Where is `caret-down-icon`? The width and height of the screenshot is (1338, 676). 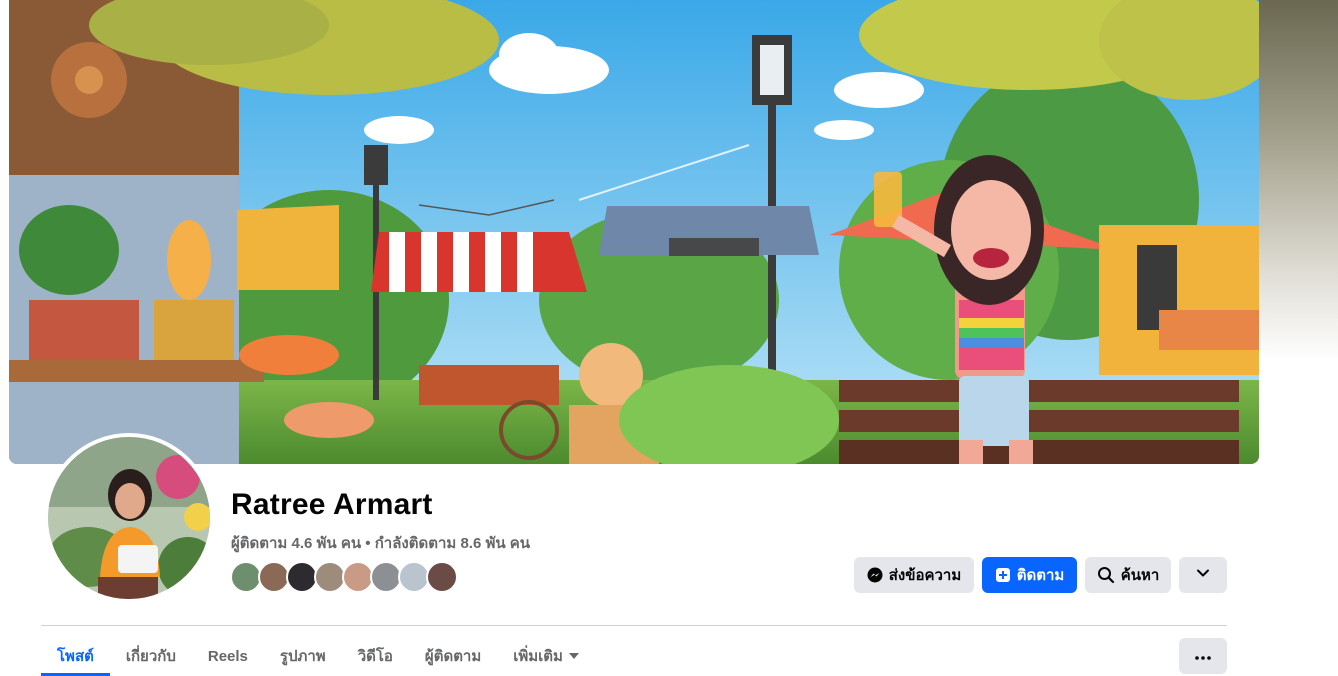 caret-down-icon is located at coordinates (573, 656).